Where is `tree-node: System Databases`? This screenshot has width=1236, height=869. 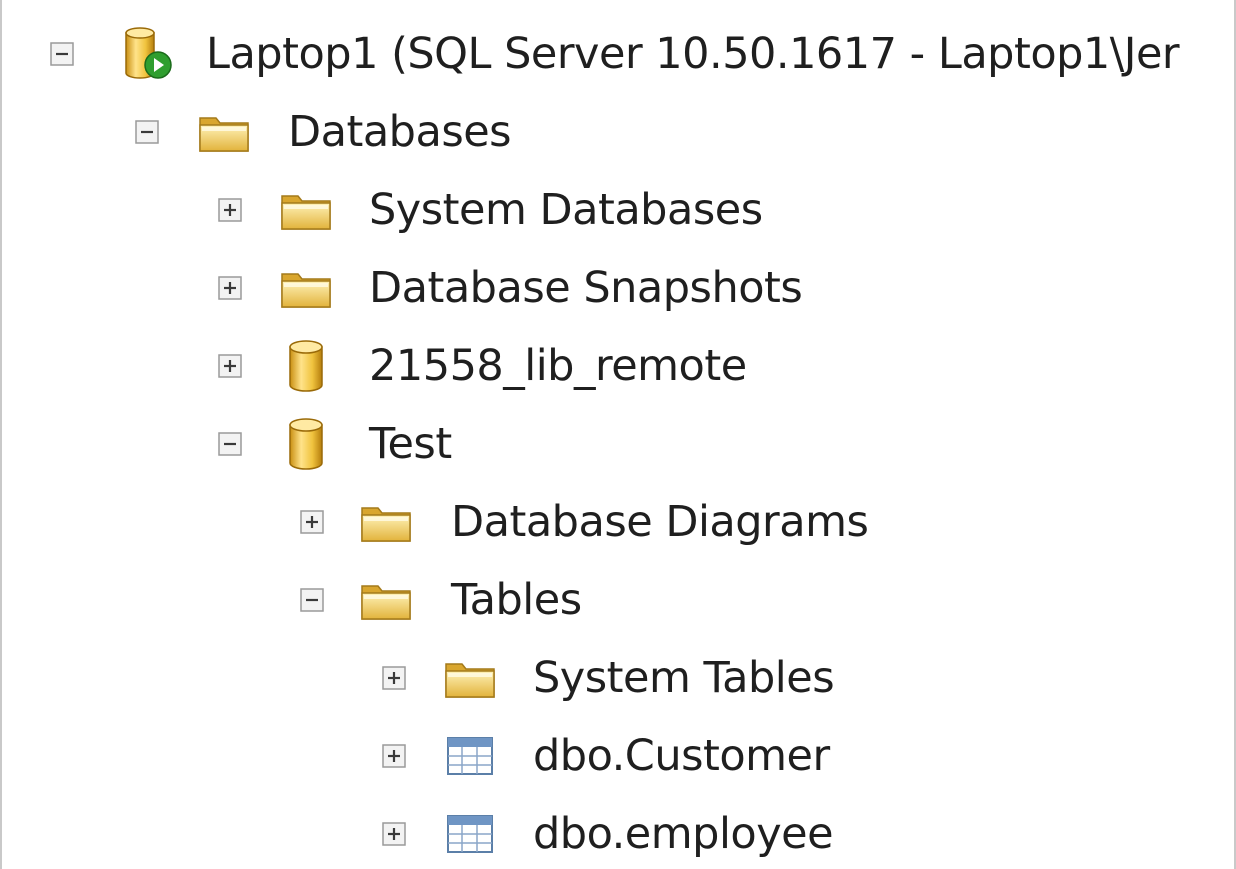 tree-node: System Databases is located at coordinates (618, 213).